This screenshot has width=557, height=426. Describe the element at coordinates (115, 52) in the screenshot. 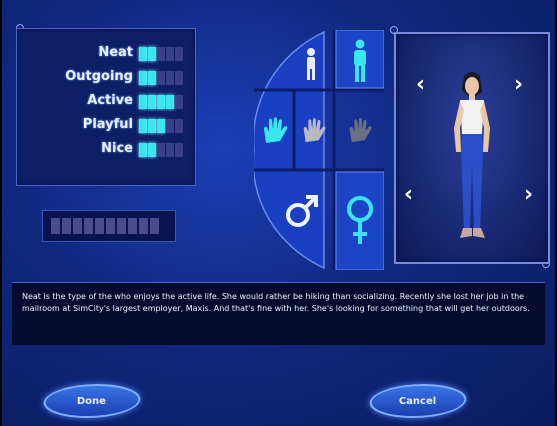

I see `trait-label: Neat` at that location.